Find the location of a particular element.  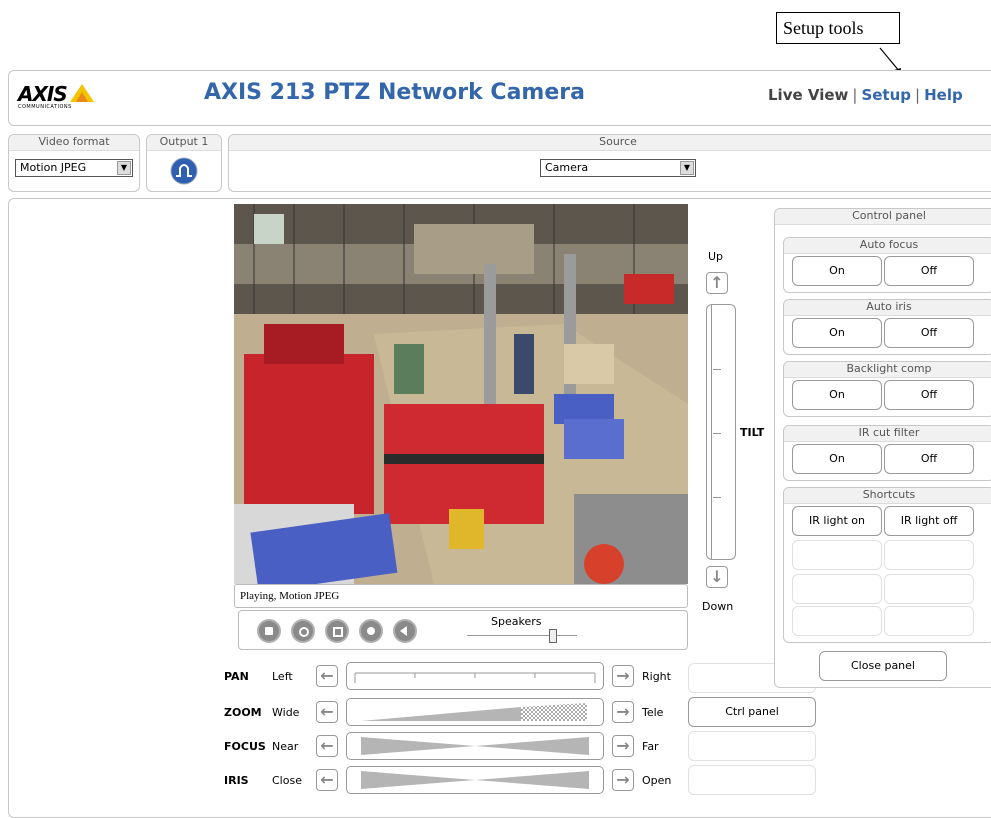

video-format-box: Video format Motion JPEG ▼ is located at coordinates (74, 163).